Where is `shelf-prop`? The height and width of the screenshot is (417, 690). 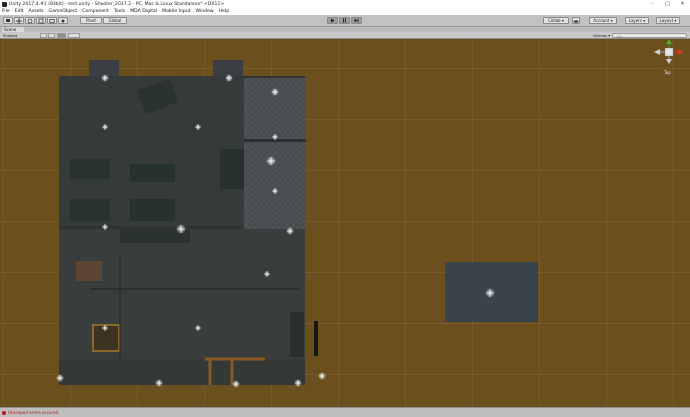 shelf-prop is located at coordinates (232, 169).